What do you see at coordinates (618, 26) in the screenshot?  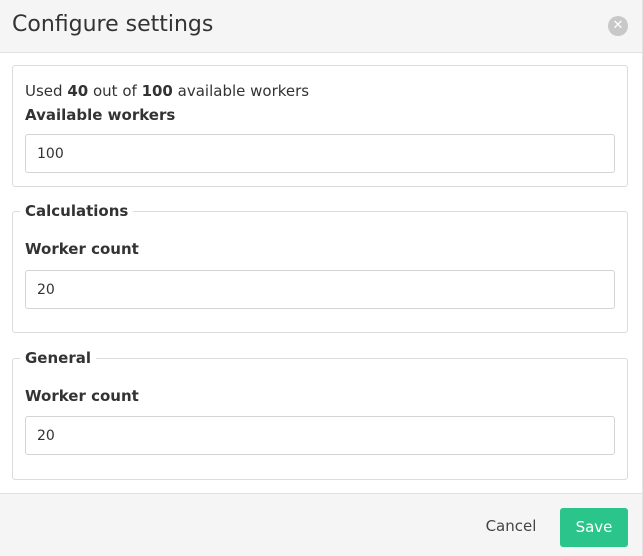 I see `close-icon: ✕` at bounding box center [618, 26].